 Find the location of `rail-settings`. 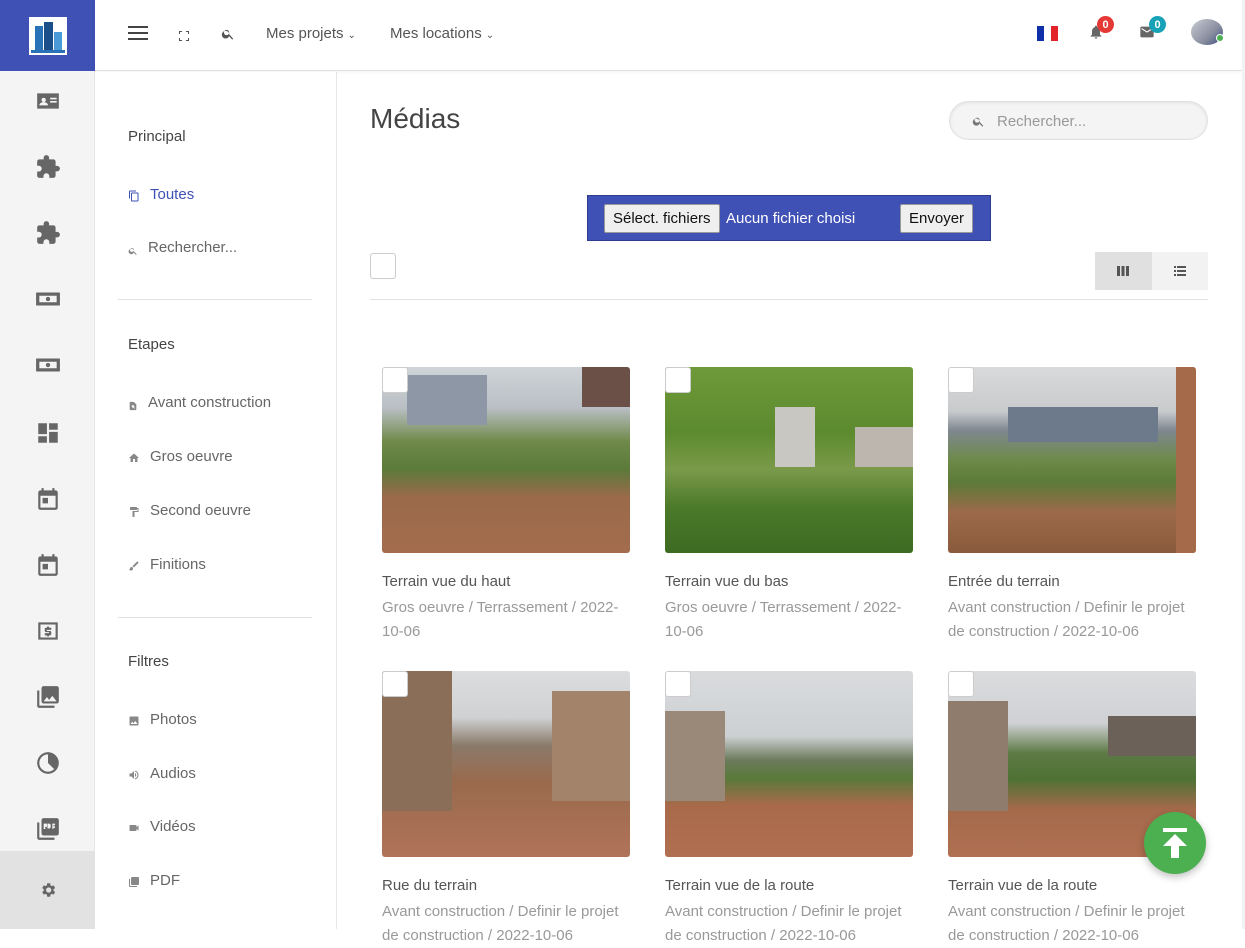

rail-settings is located at coordinates (47, 890).